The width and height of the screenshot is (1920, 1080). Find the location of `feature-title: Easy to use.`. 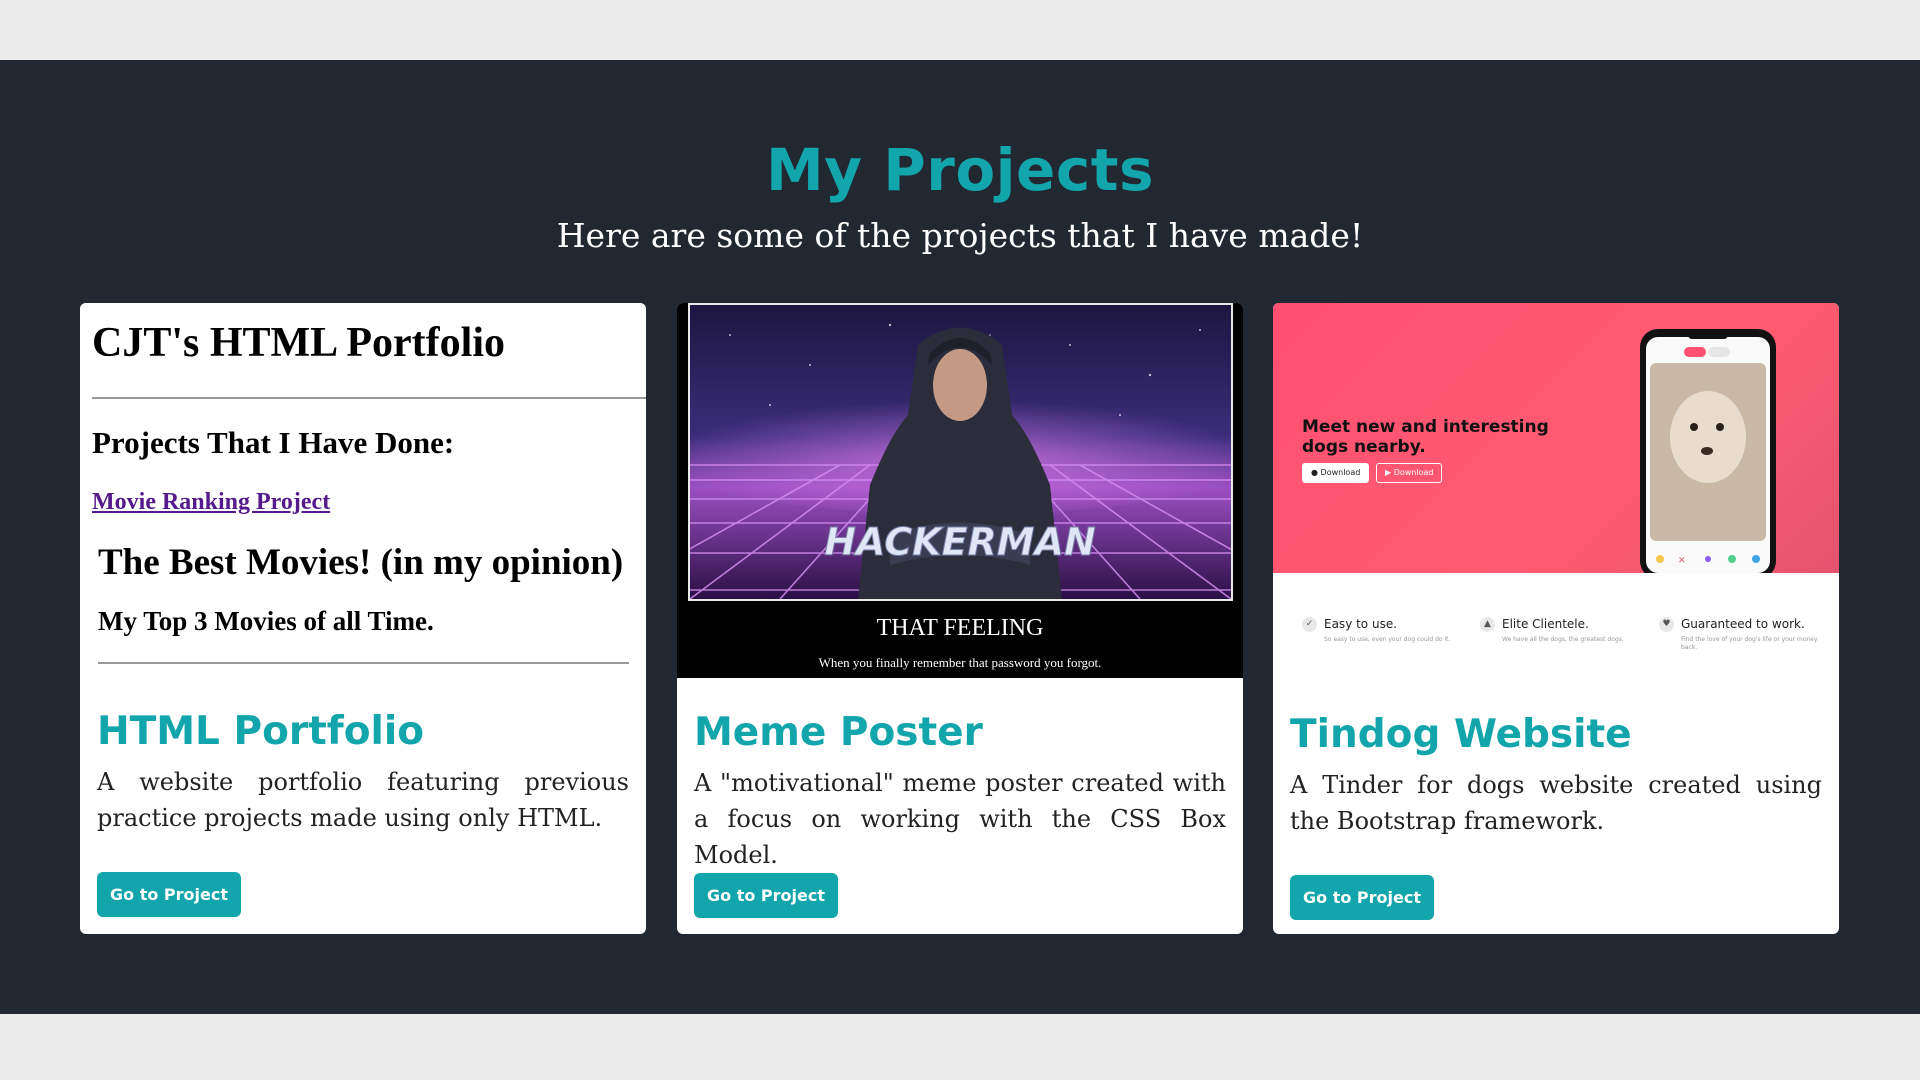

feature-title: Easy to use. is located at coordinates (1361, 624).